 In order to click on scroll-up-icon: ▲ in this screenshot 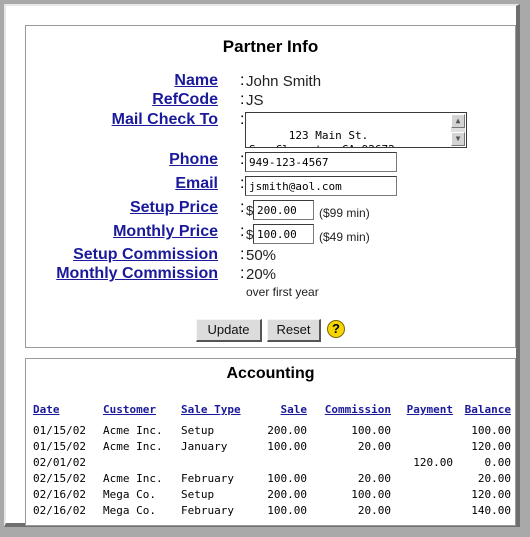, I will do `click(458, 121)`.